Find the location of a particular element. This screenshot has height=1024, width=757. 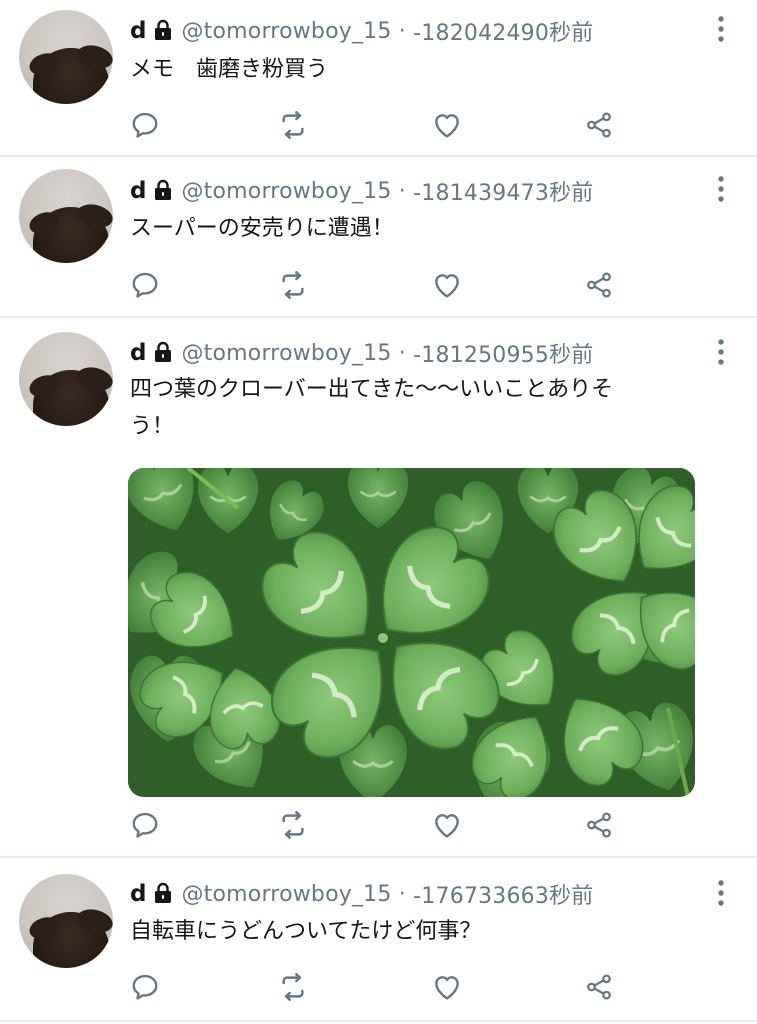

tweet-text-line: う！ is located at coordinates (152, 426).